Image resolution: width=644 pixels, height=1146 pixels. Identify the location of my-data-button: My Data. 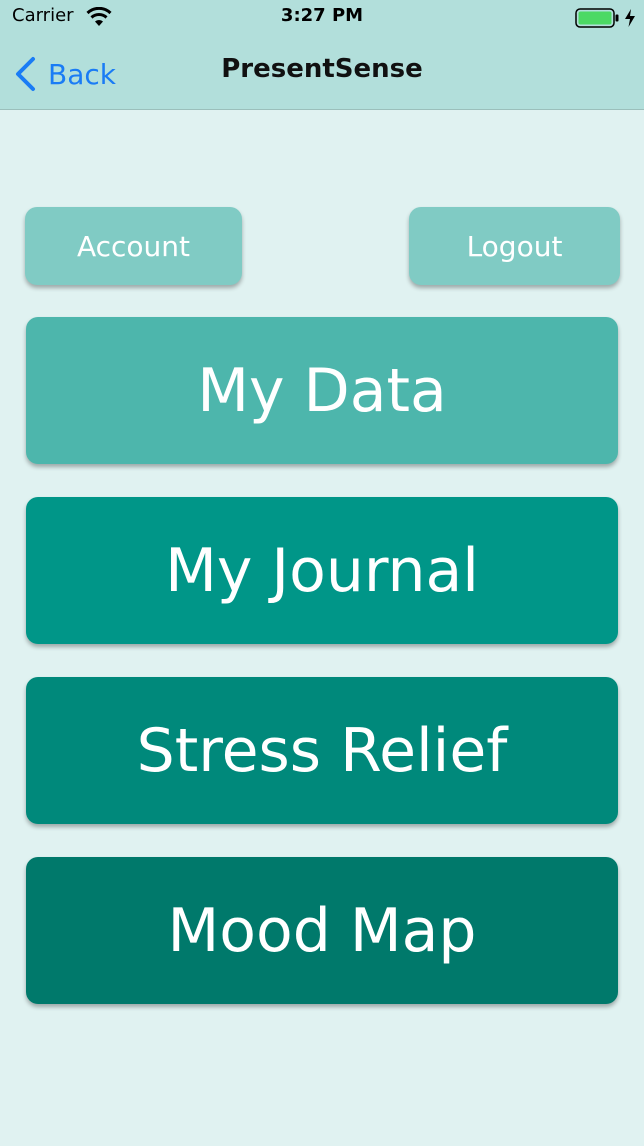
(322, 390).